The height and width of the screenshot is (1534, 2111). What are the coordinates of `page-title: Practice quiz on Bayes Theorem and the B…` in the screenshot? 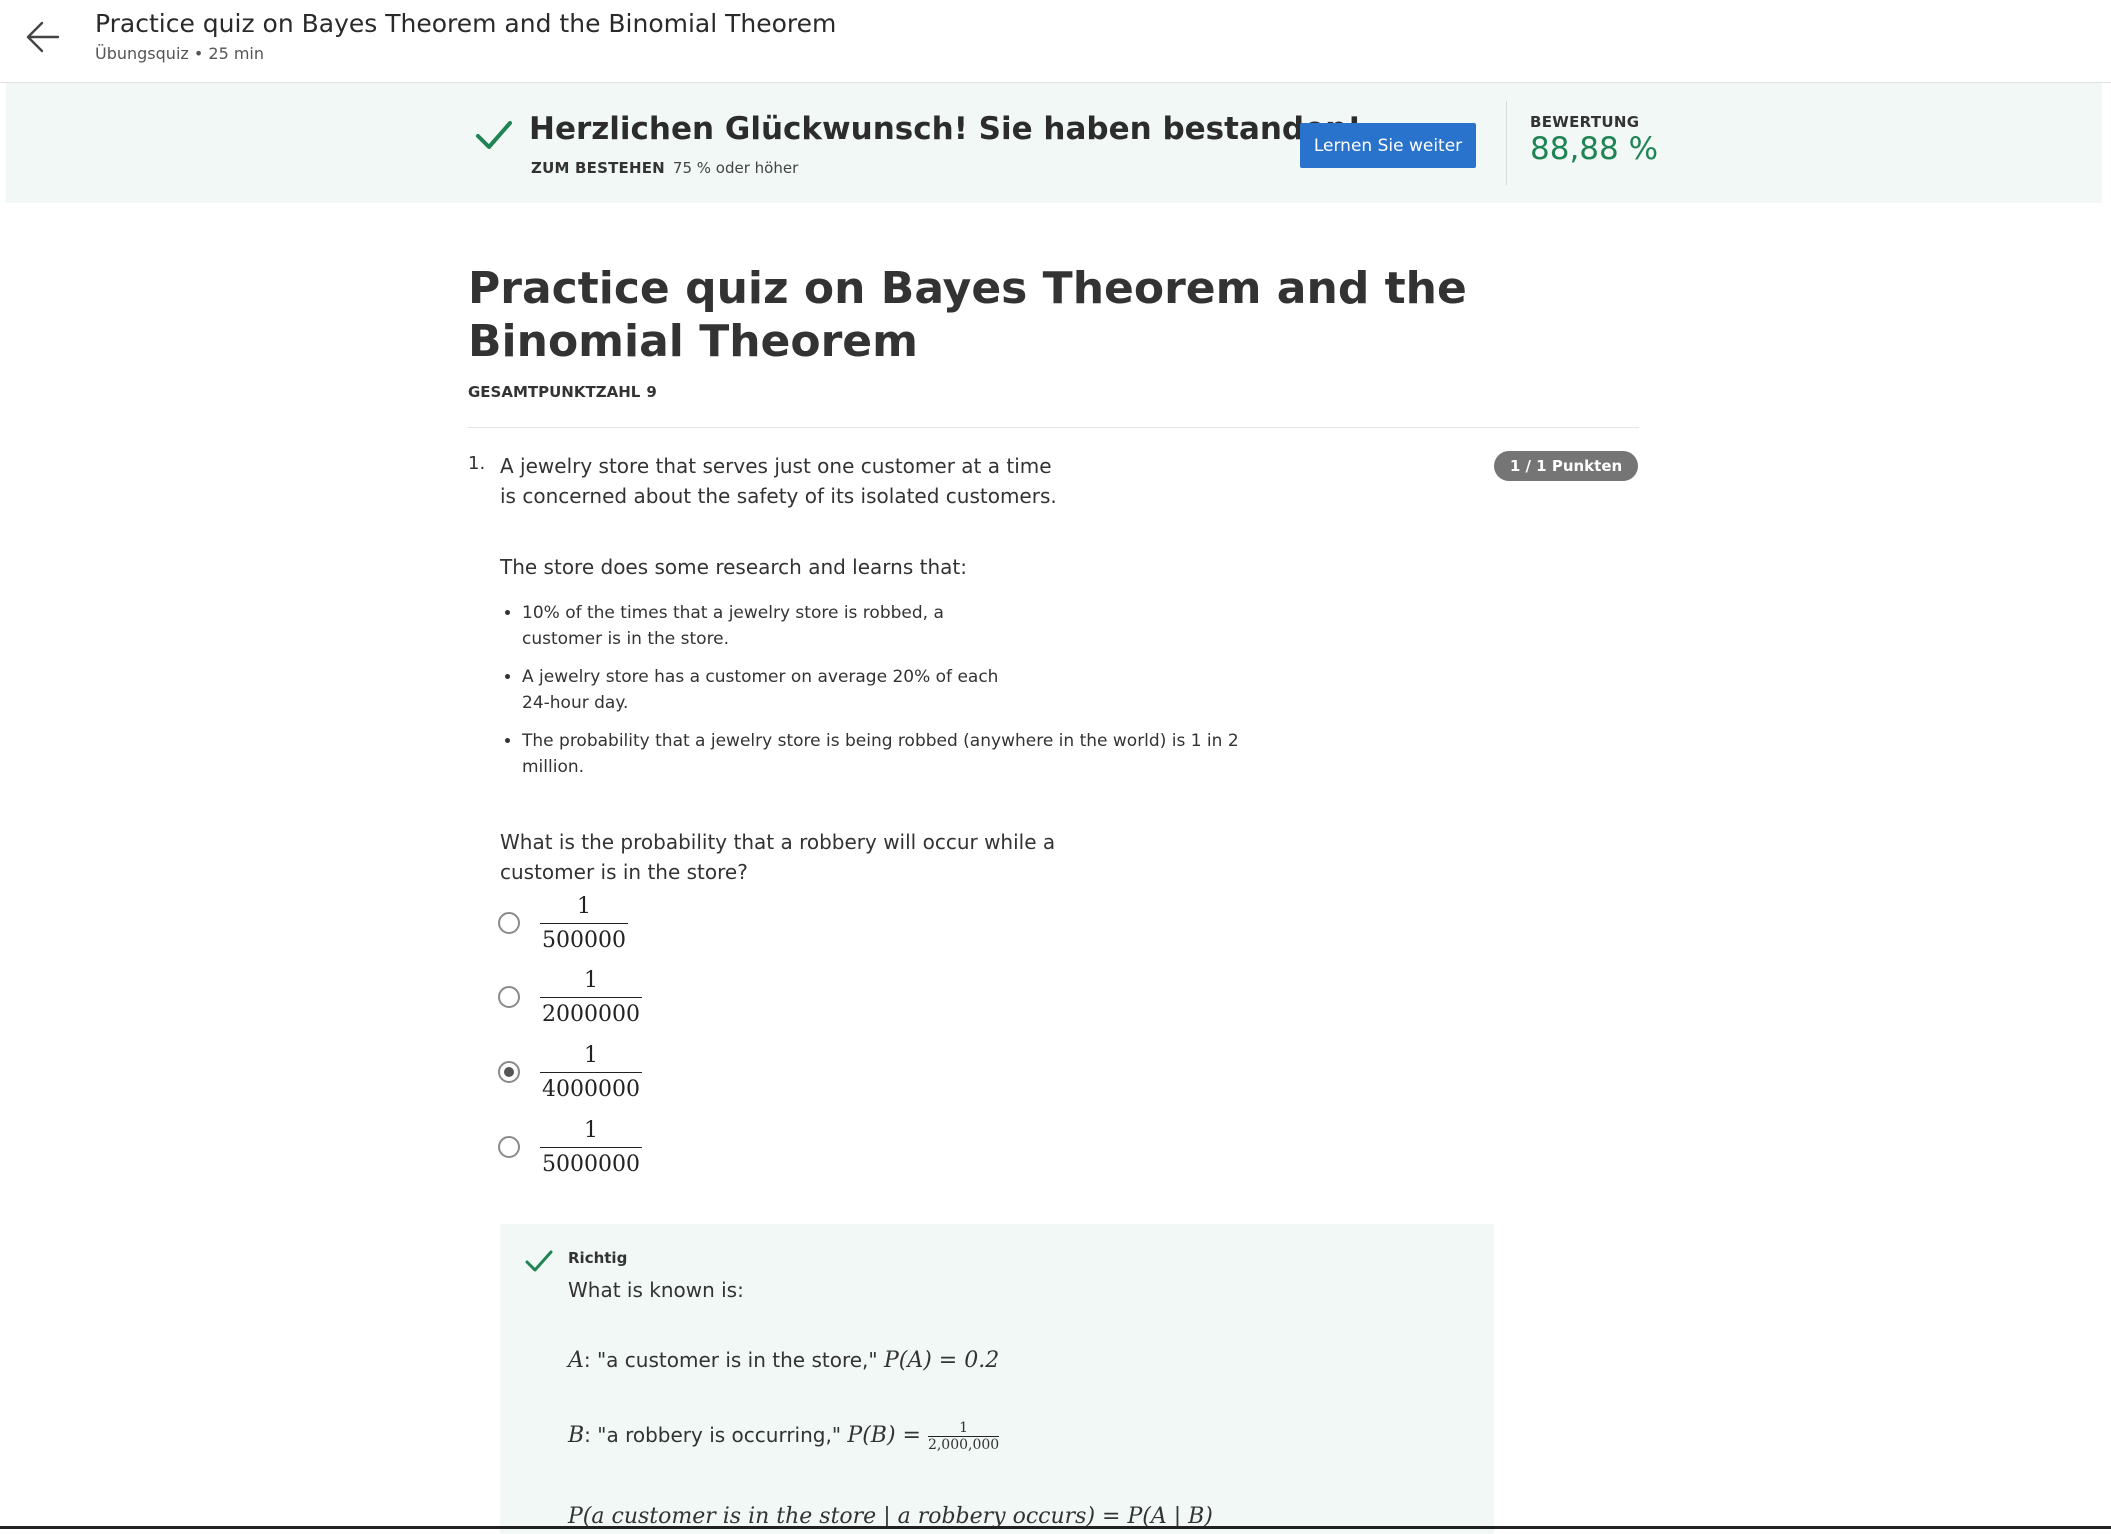 It's located at (967, 315).